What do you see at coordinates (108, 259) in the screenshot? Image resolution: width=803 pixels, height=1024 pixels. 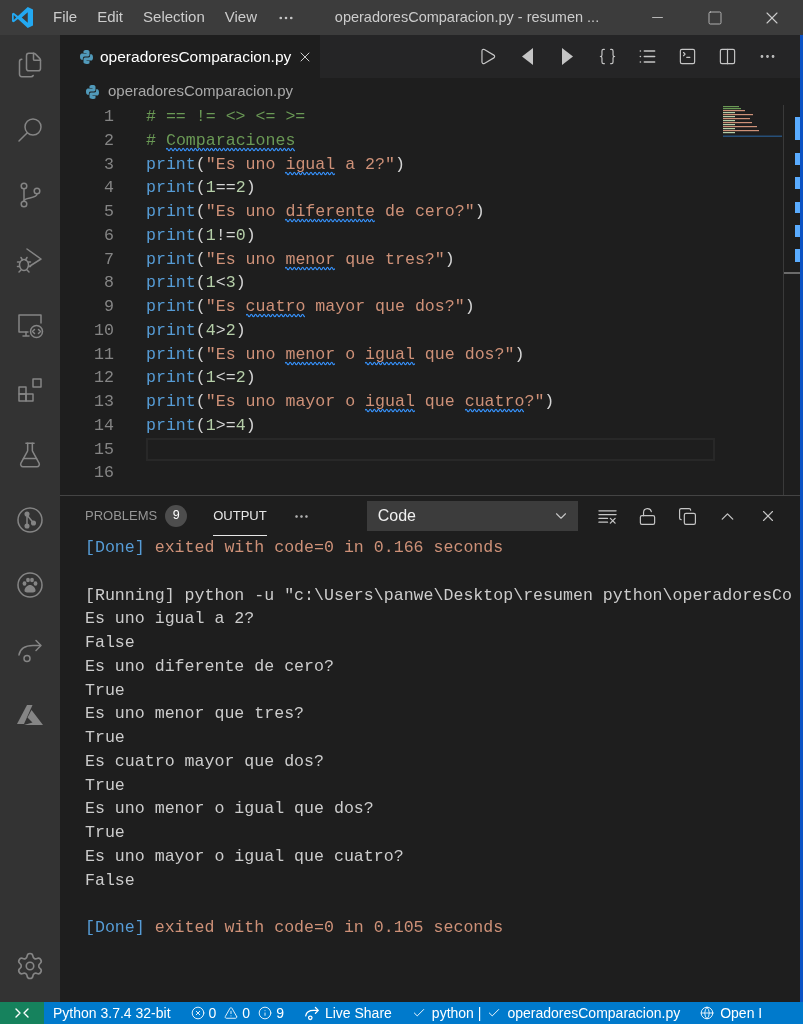 I see `line-number: 7` at bounding box center [108, 259].